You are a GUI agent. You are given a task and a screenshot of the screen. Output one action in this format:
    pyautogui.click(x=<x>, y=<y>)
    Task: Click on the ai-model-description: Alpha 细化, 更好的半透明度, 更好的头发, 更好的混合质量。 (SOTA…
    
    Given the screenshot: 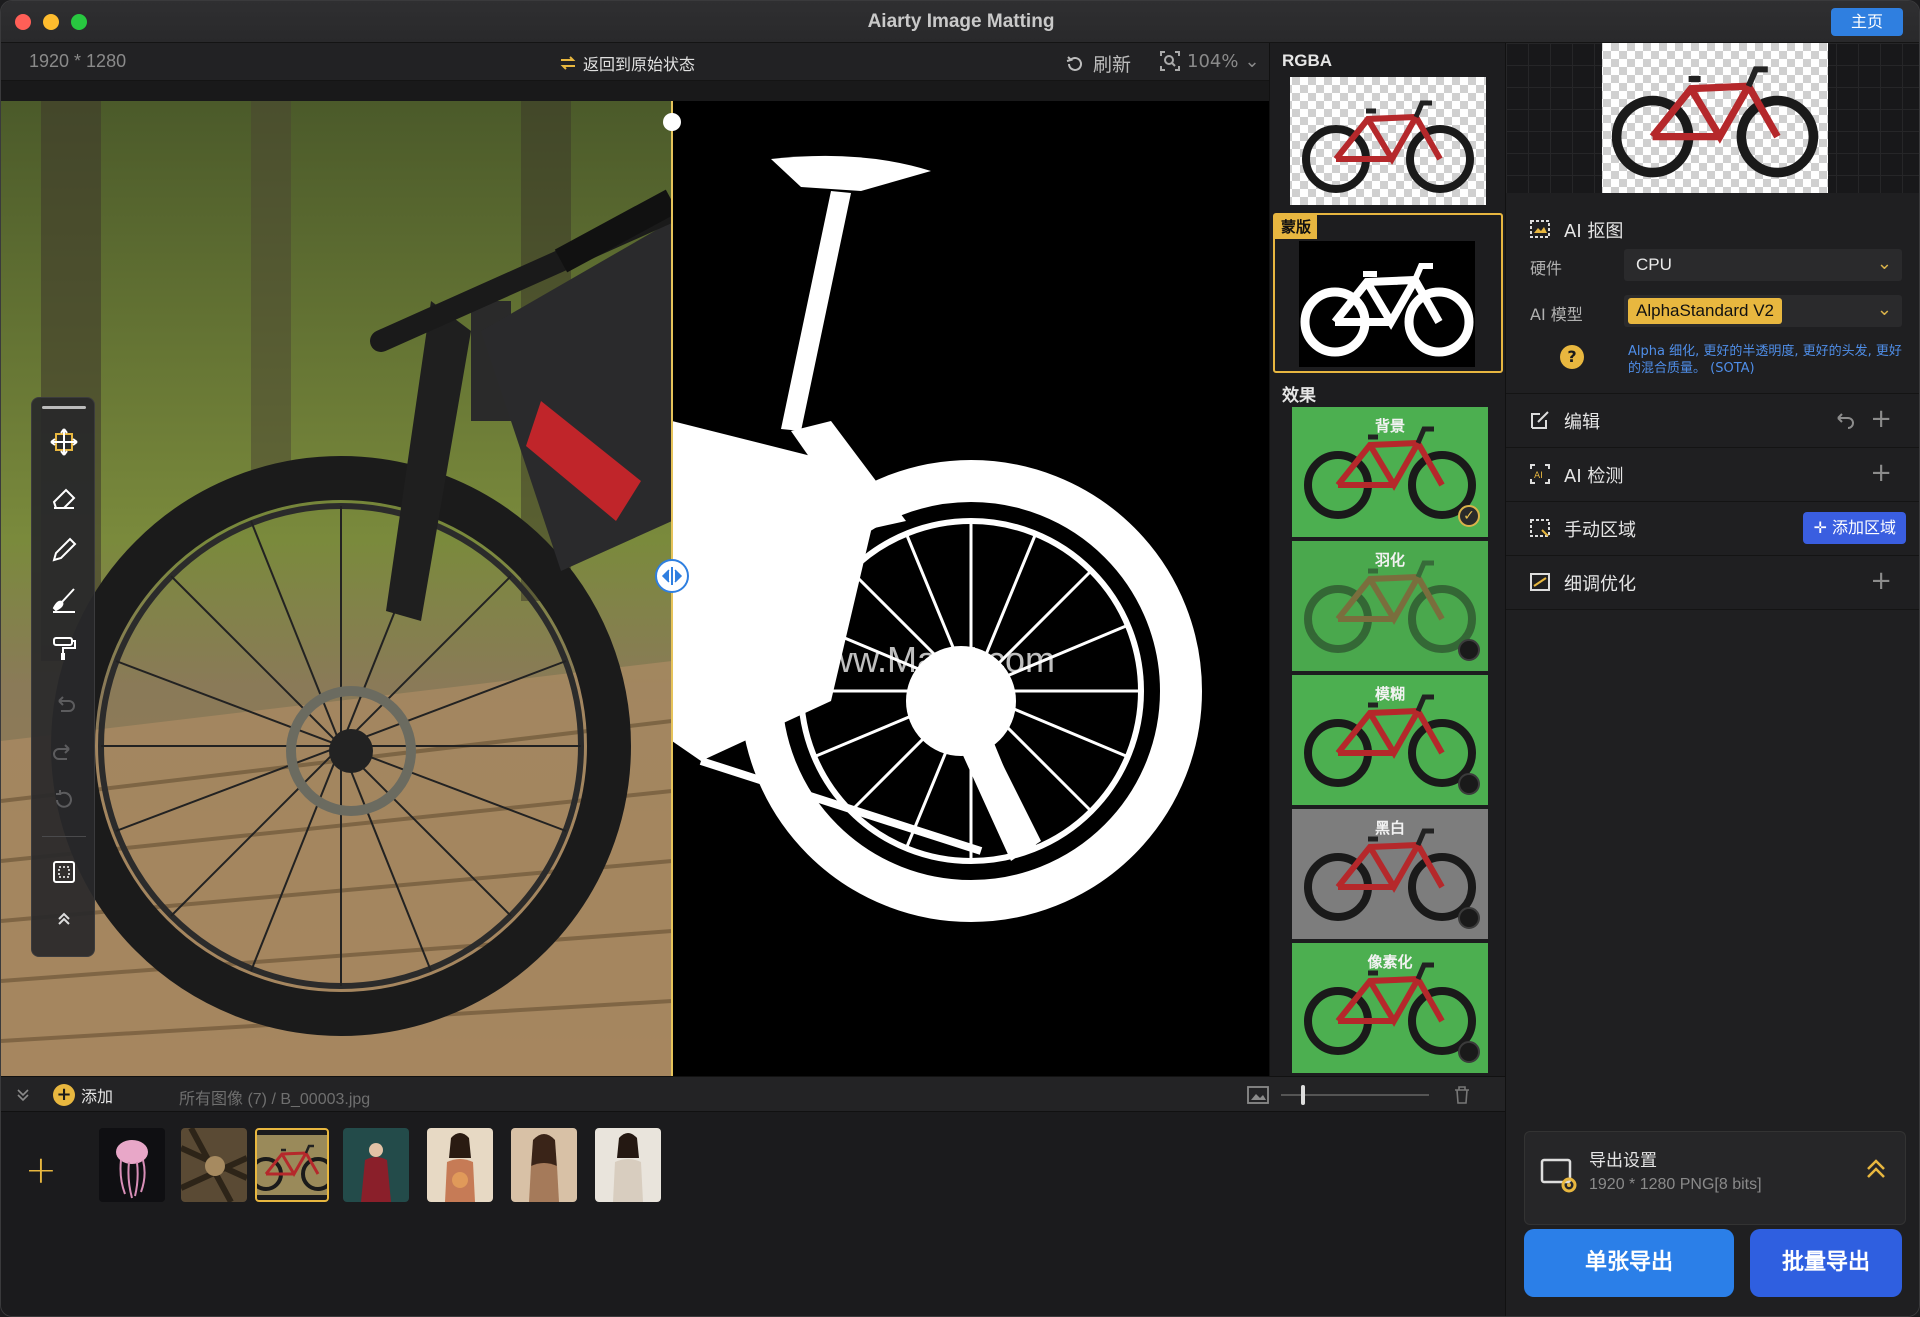 What is the action you would take?
    pyautogui.click(x=1765, y=360)
    